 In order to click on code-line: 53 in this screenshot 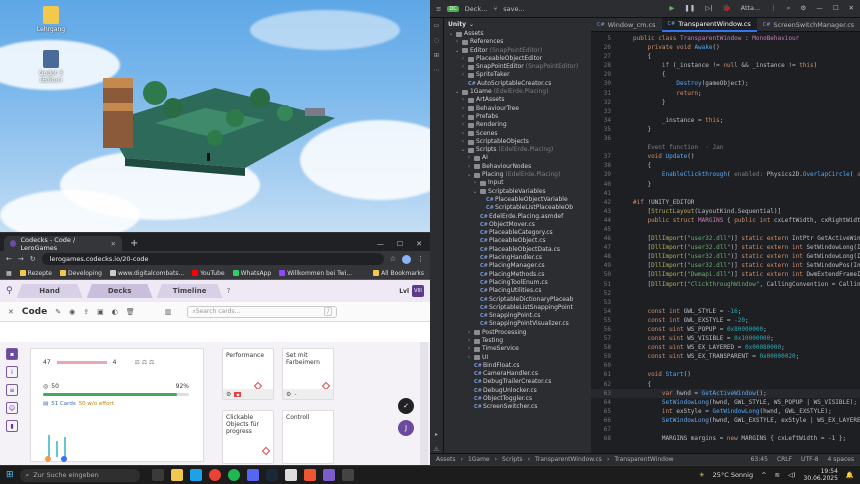, I will do `click(725, 302)`.